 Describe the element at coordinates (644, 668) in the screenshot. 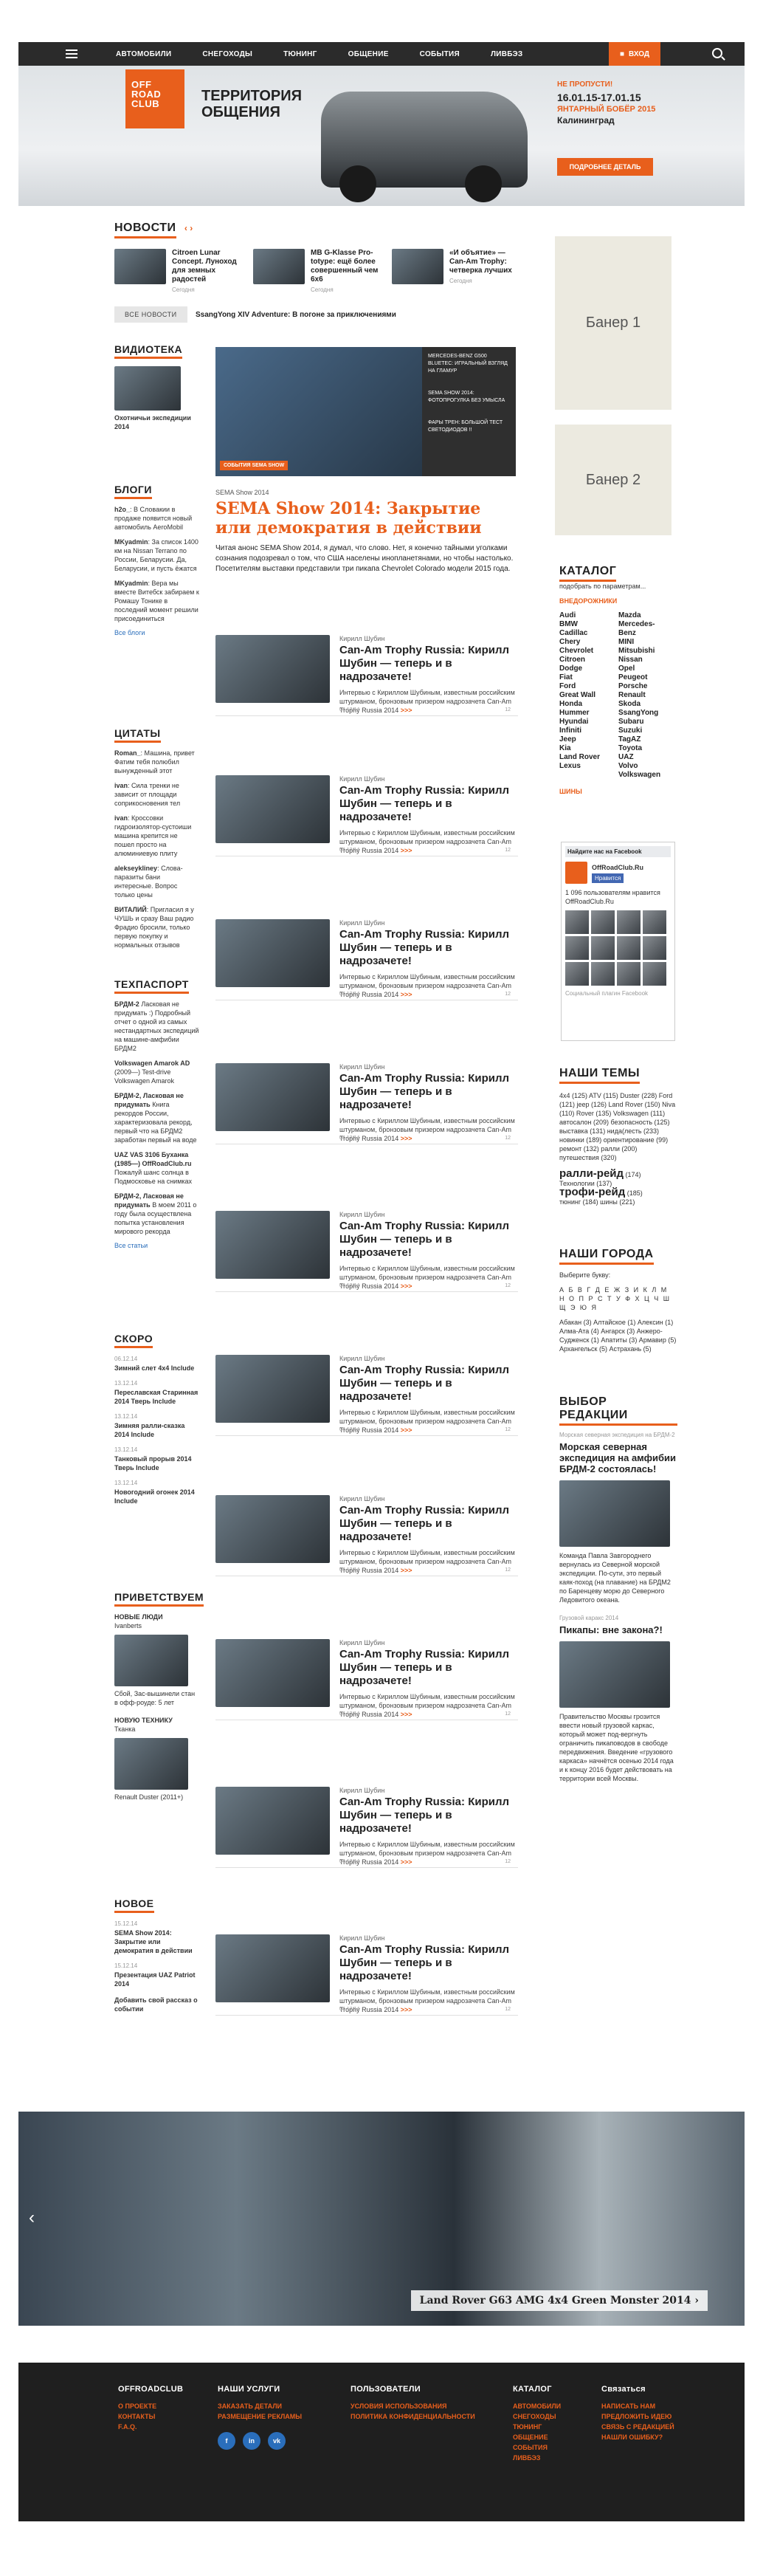

I see `brand-link: Opel` at that location.